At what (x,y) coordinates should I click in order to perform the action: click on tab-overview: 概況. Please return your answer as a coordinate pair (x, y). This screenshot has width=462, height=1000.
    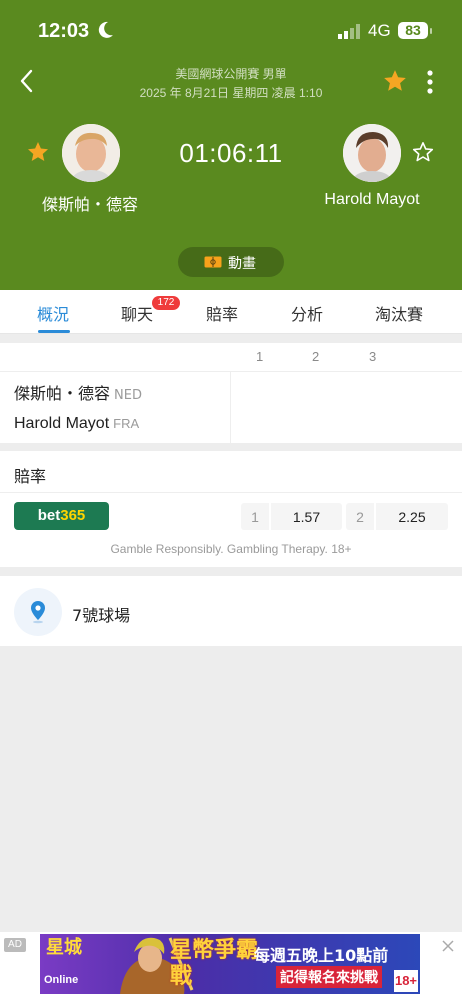
    Looking at the image, I should click on (53, 313).